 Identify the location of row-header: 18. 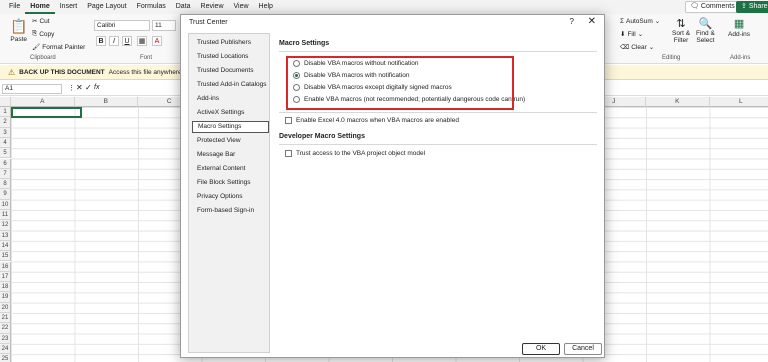
(5, 287).